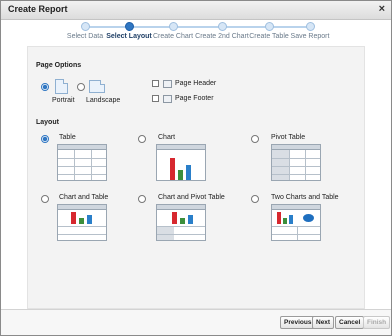 The image size is (392, 336). Describe the element at coordinates (155, 83) in the screenshot. I see `page-header-checkbox` at that location.